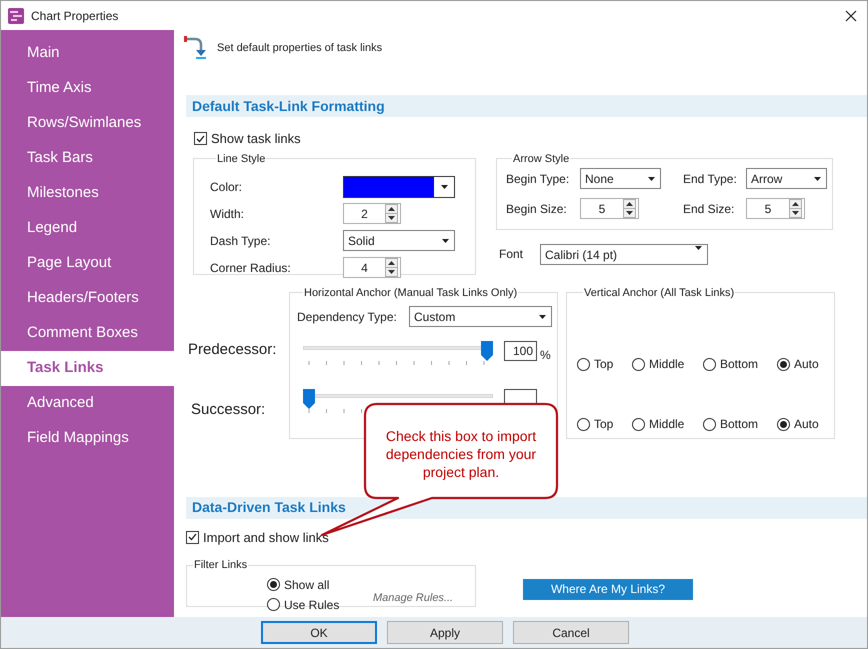  I want to click on section-header: Data-Driven Task Links, so click(526, 507).